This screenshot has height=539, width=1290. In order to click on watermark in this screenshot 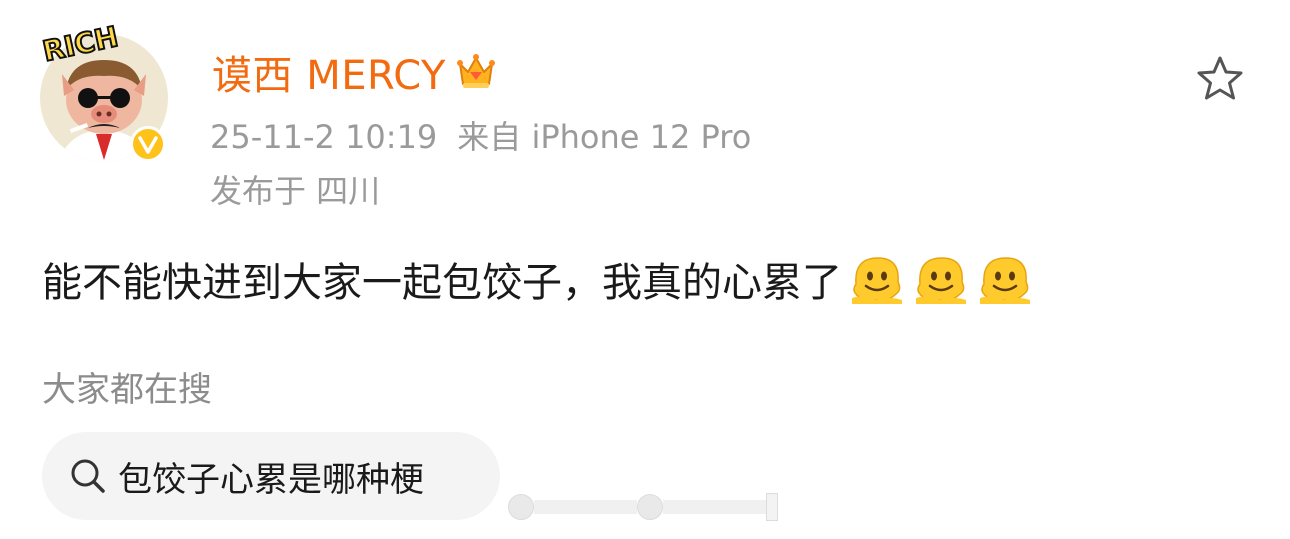, I will do `click(643, 507)`.